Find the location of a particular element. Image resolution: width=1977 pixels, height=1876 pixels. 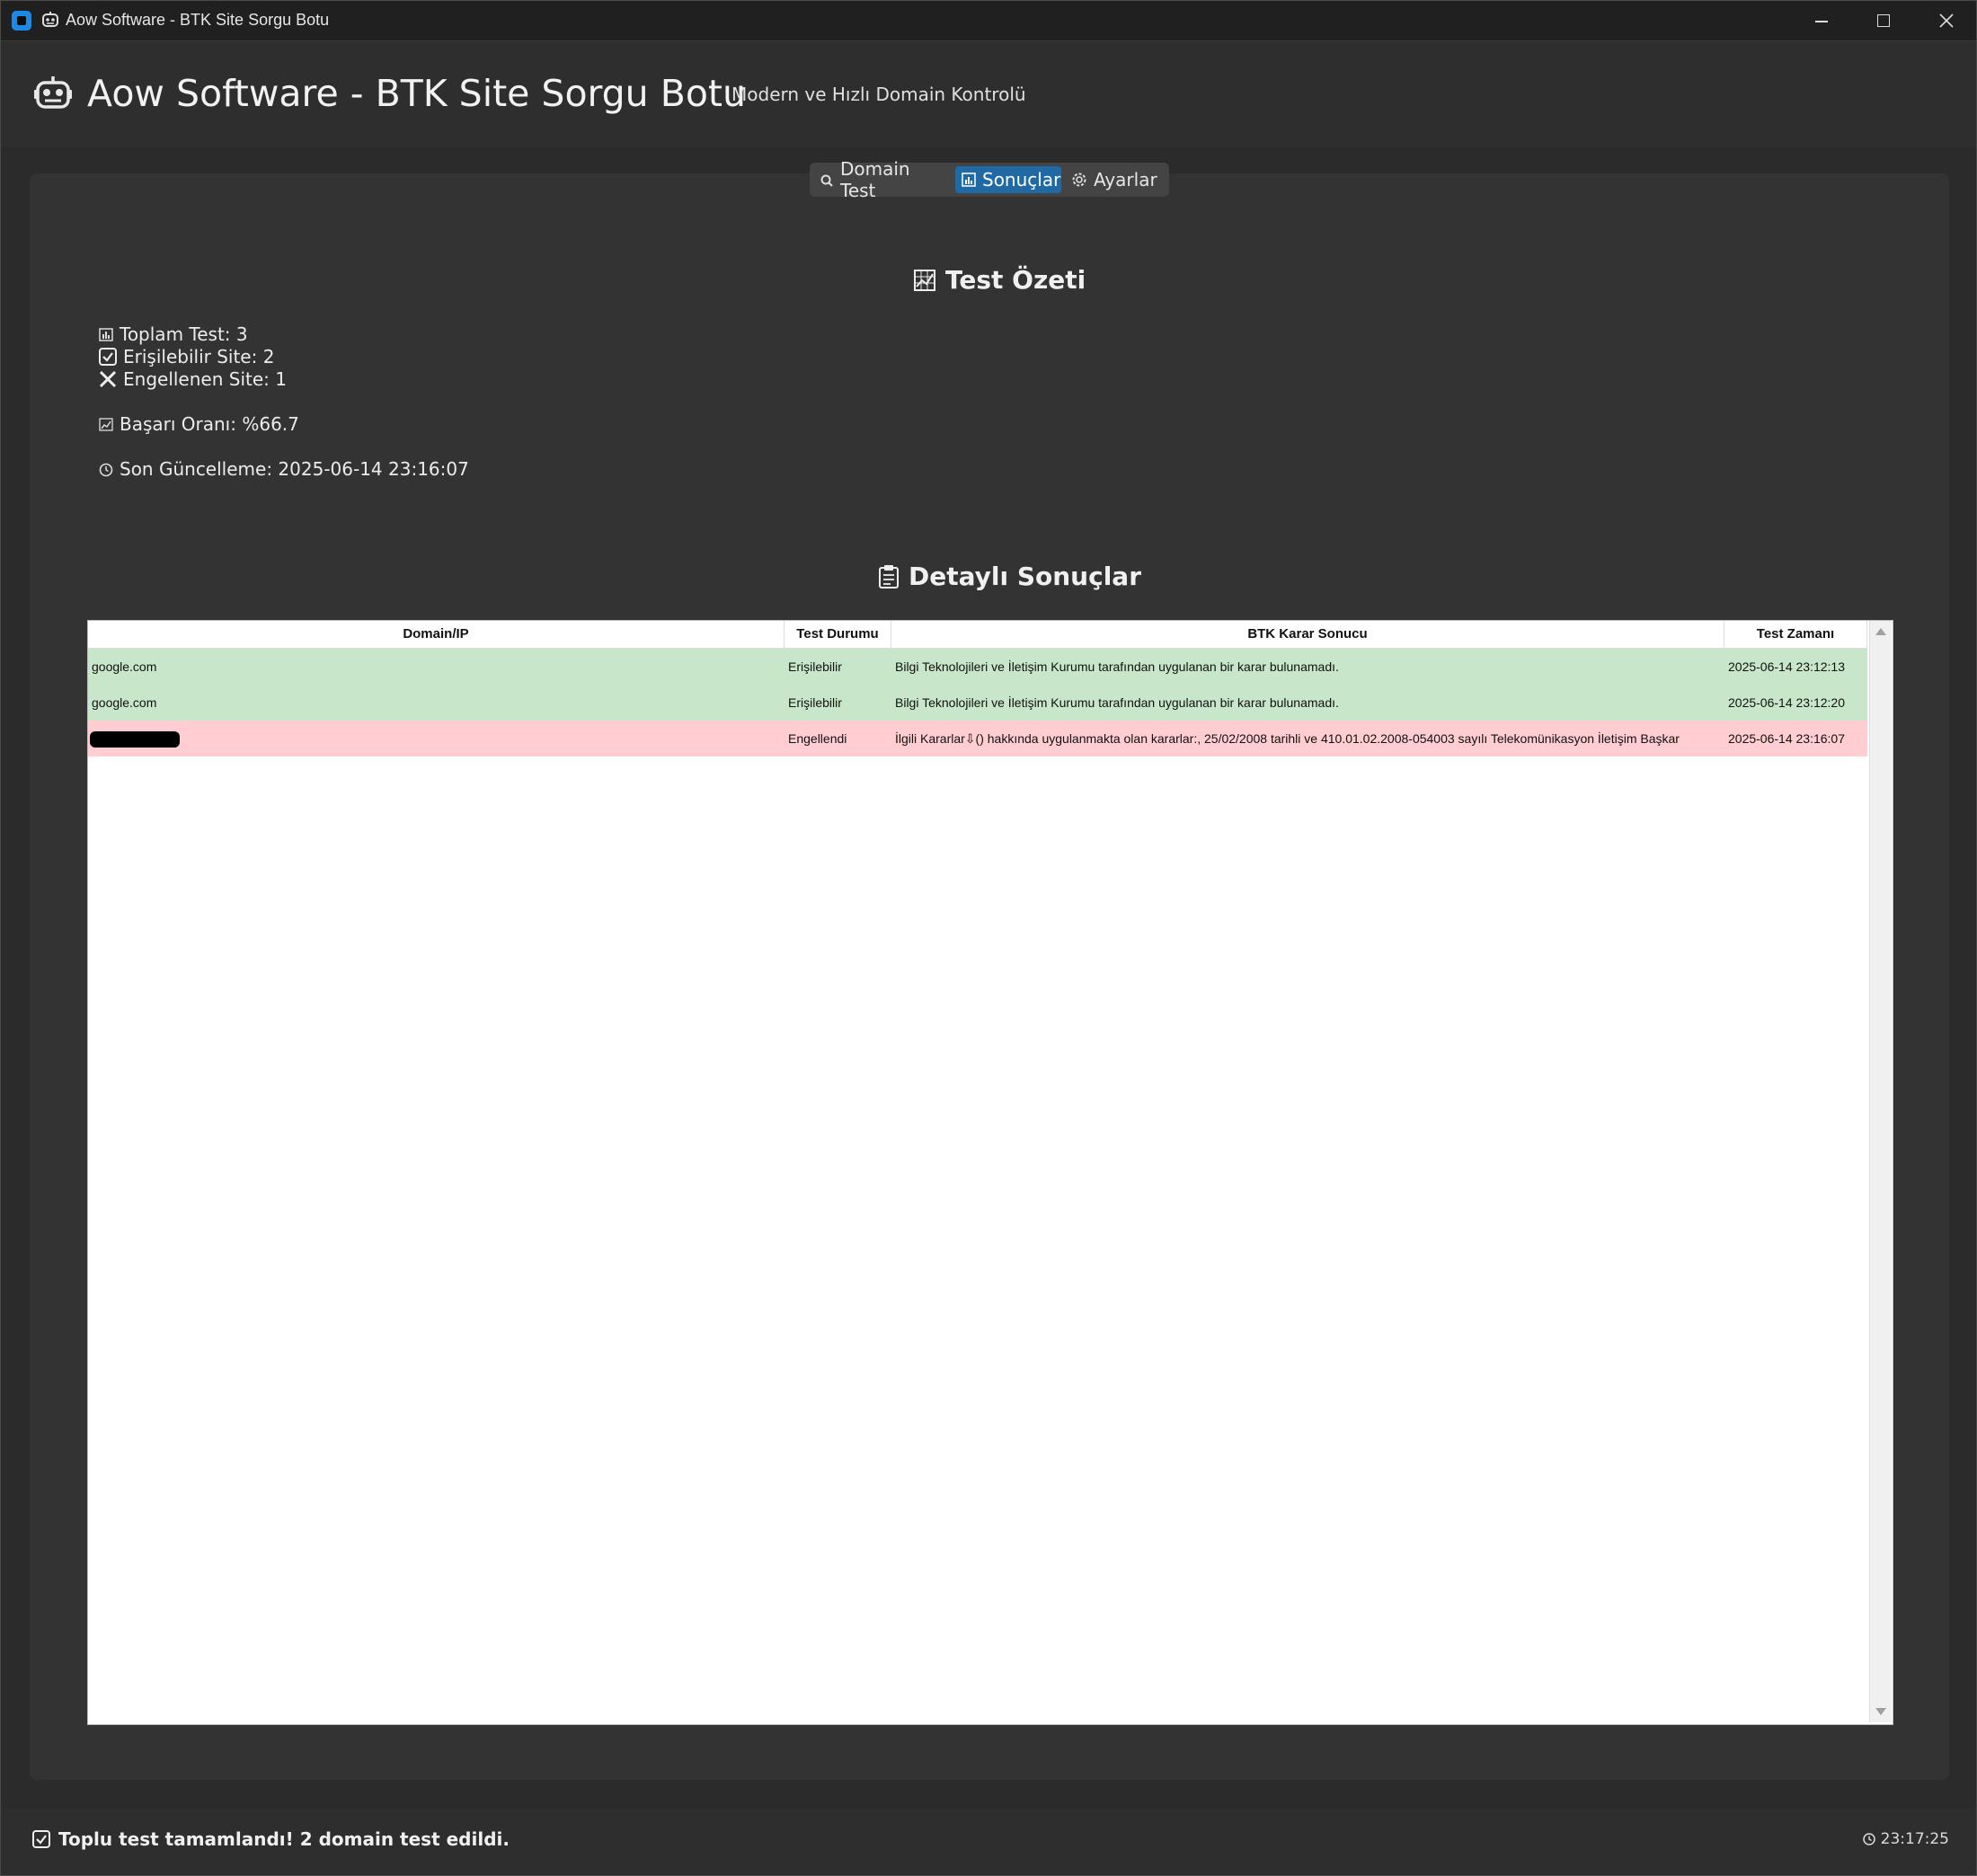

stat-success-rate-text: Başarı Oranı: %66.7 is located at coordinates (210, 424).